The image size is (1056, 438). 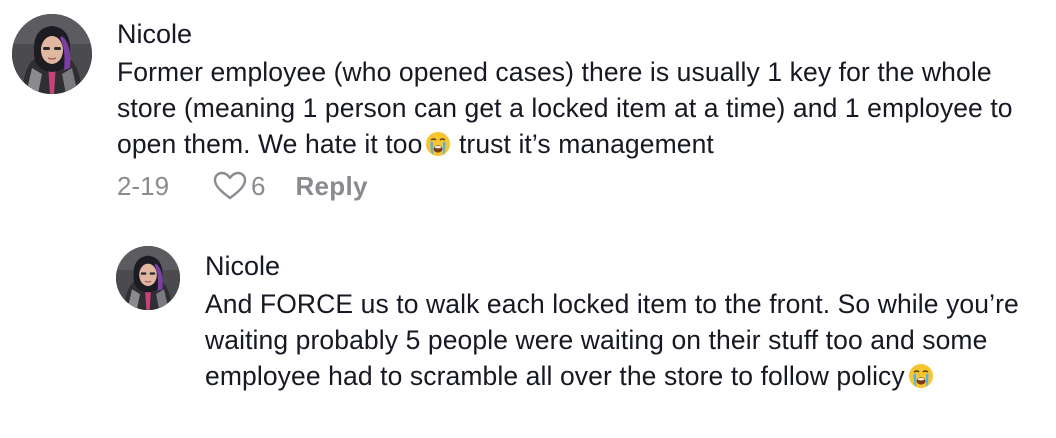 I want to click on like-count: 6, so click(x=258, y=185).